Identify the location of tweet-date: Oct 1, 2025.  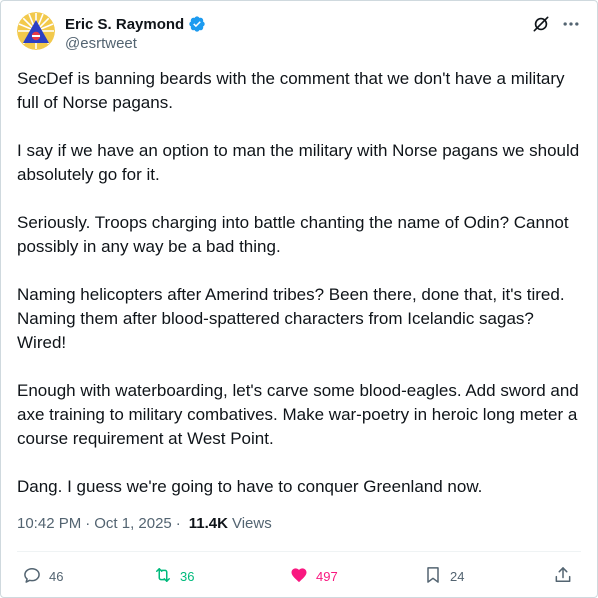
(133, 523).